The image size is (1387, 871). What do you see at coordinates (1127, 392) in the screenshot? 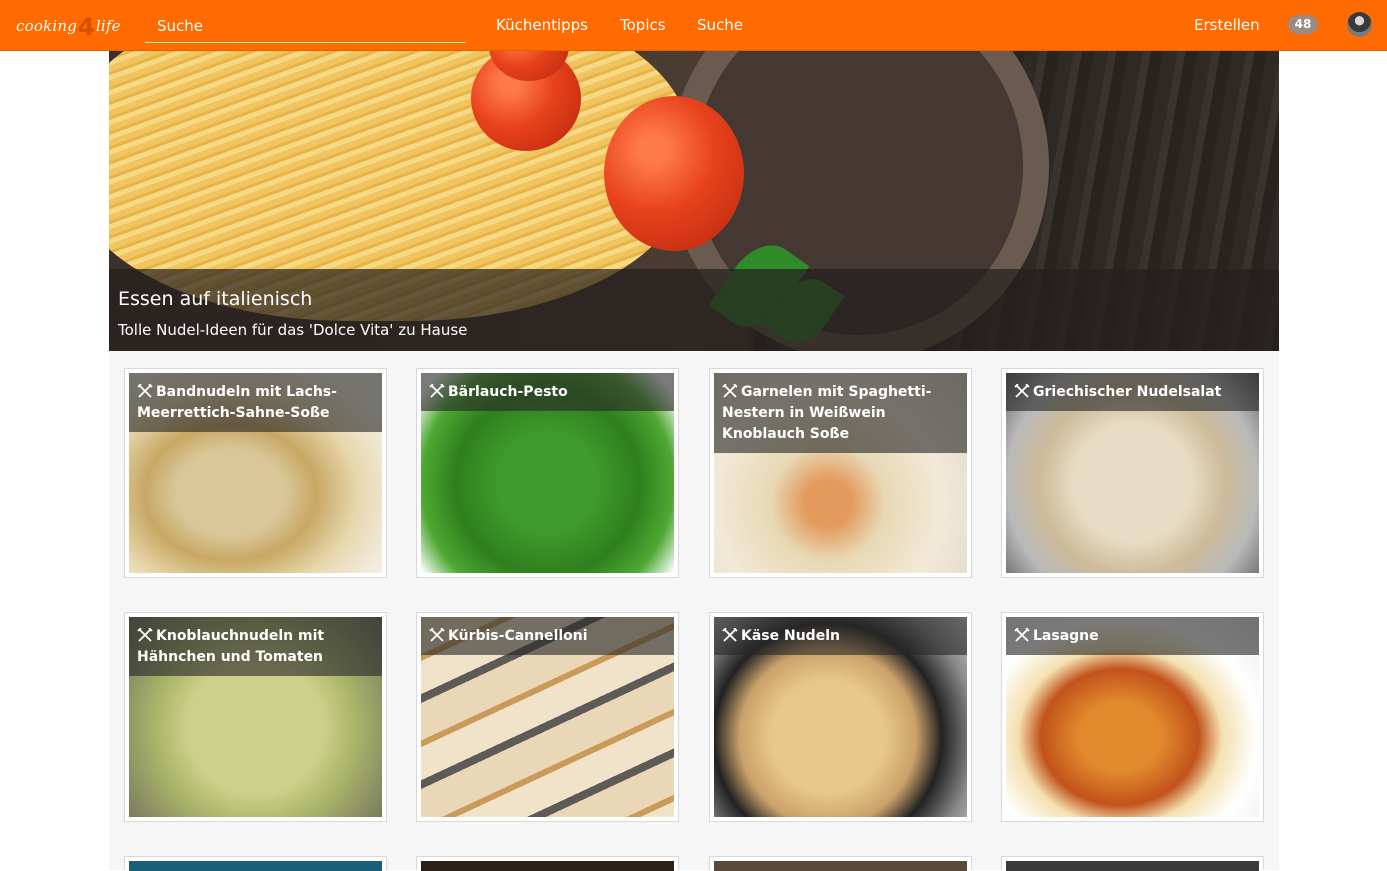
I see `recipe-title: Griechischer Nudelsalat` at bounding box center [1127, 392].